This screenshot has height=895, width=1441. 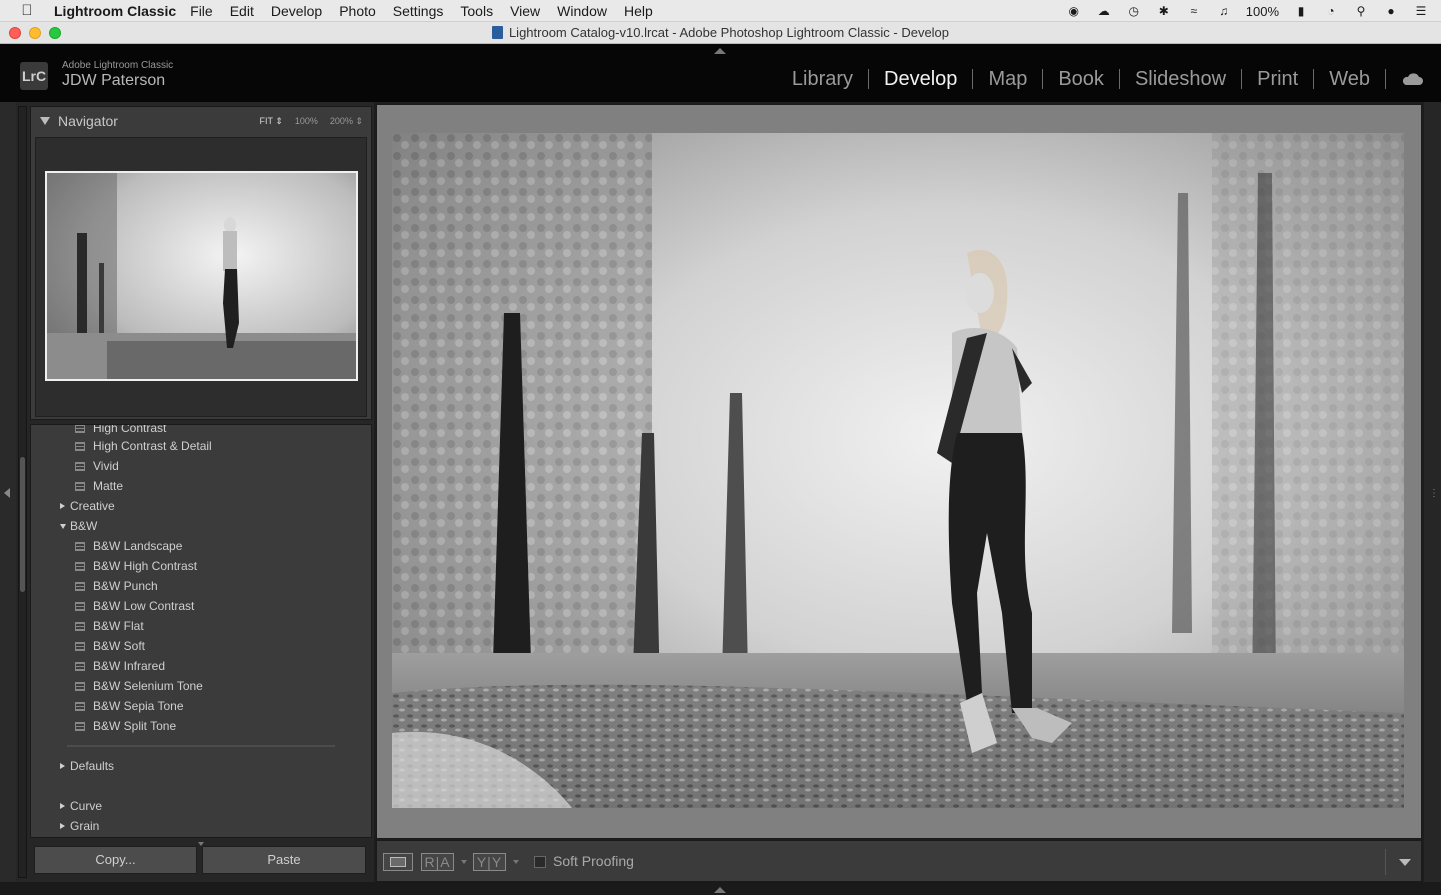 I want to click on close-window-button, so click(x=15, y=33).